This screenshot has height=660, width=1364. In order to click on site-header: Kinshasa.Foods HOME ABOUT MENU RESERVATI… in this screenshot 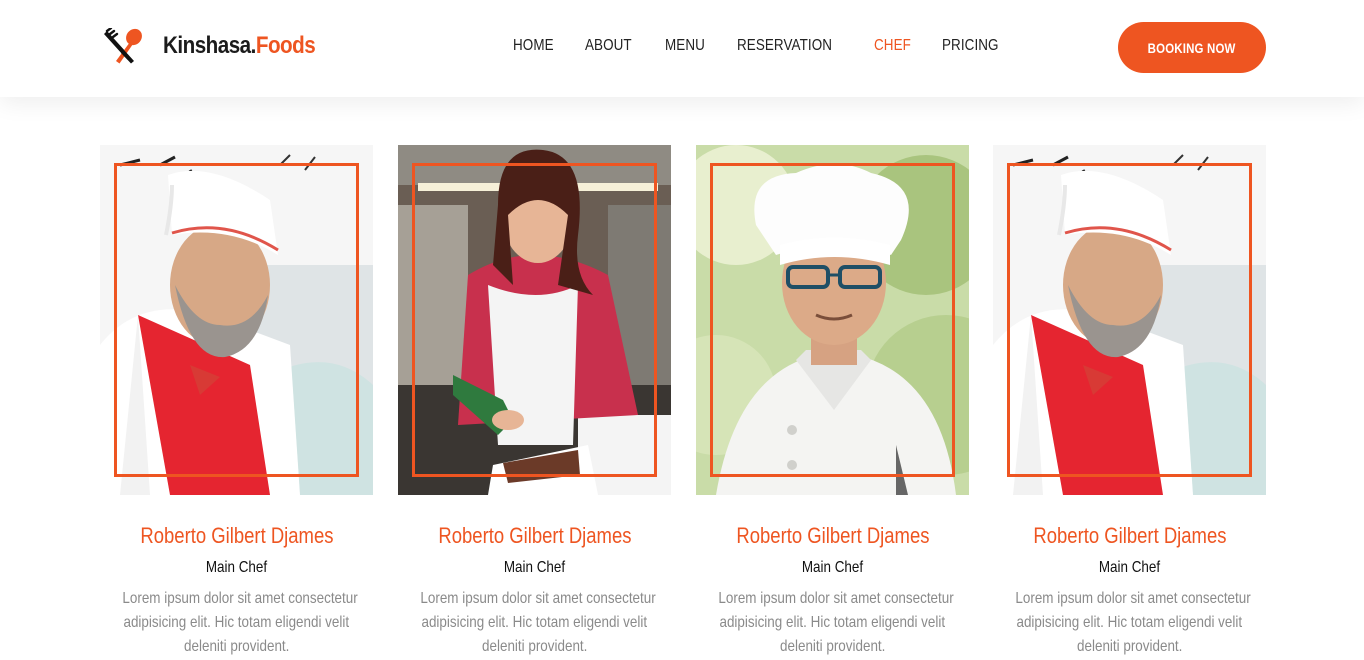, I will do `click(682, 48)`.